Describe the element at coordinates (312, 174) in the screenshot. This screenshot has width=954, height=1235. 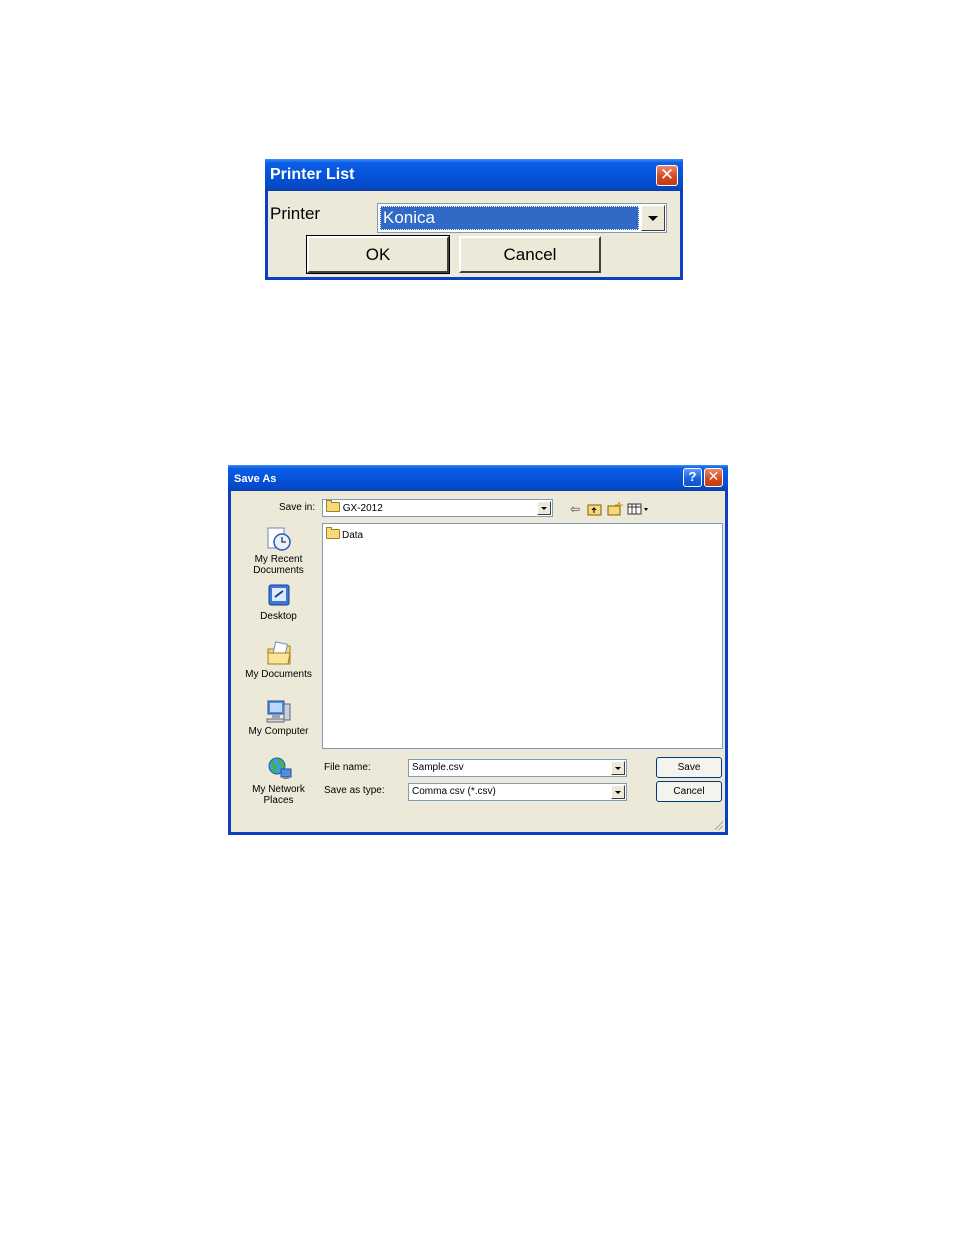
I see `printer-list-title: Printer List` at that location.